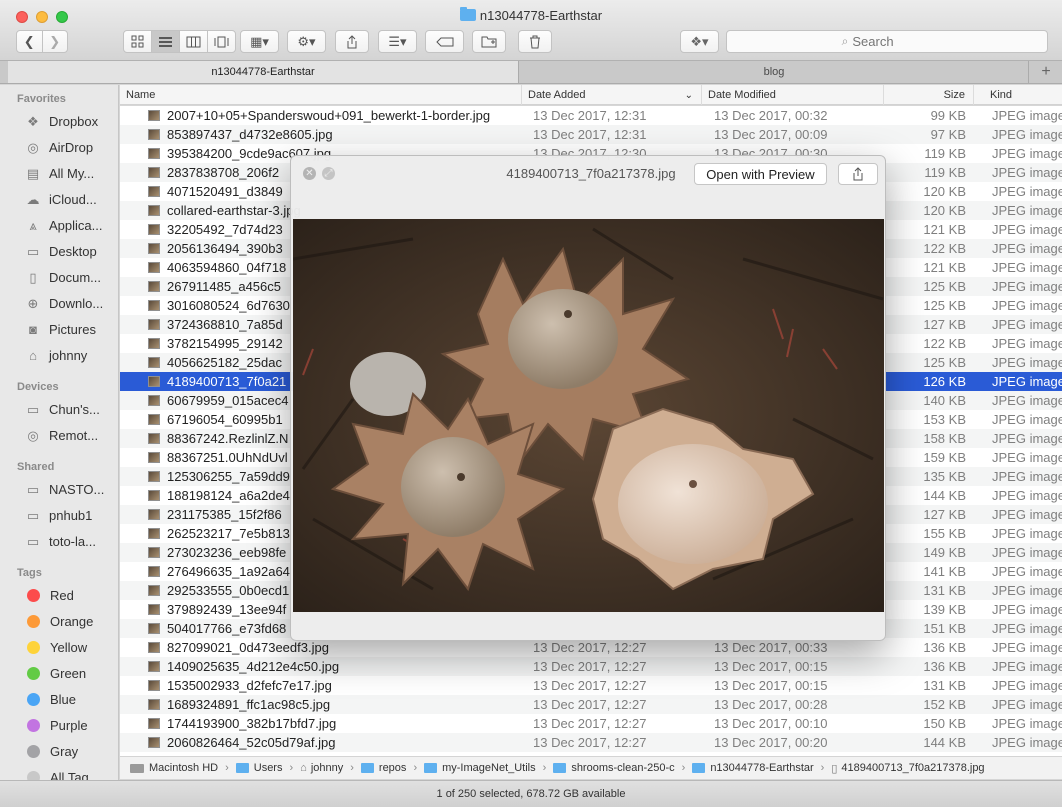  I want to click on sidebar-tag-red: Red, so click(71, 595).